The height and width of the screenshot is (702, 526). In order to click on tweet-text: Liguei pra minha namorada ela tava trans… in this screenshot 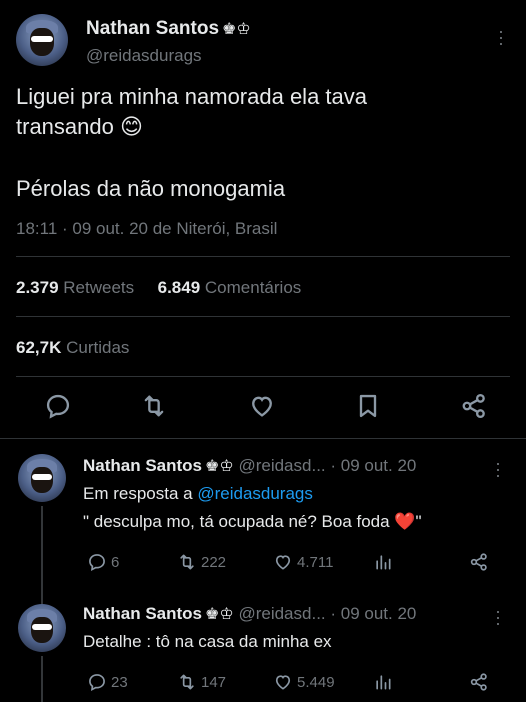, I will do `click(192, 111)`.